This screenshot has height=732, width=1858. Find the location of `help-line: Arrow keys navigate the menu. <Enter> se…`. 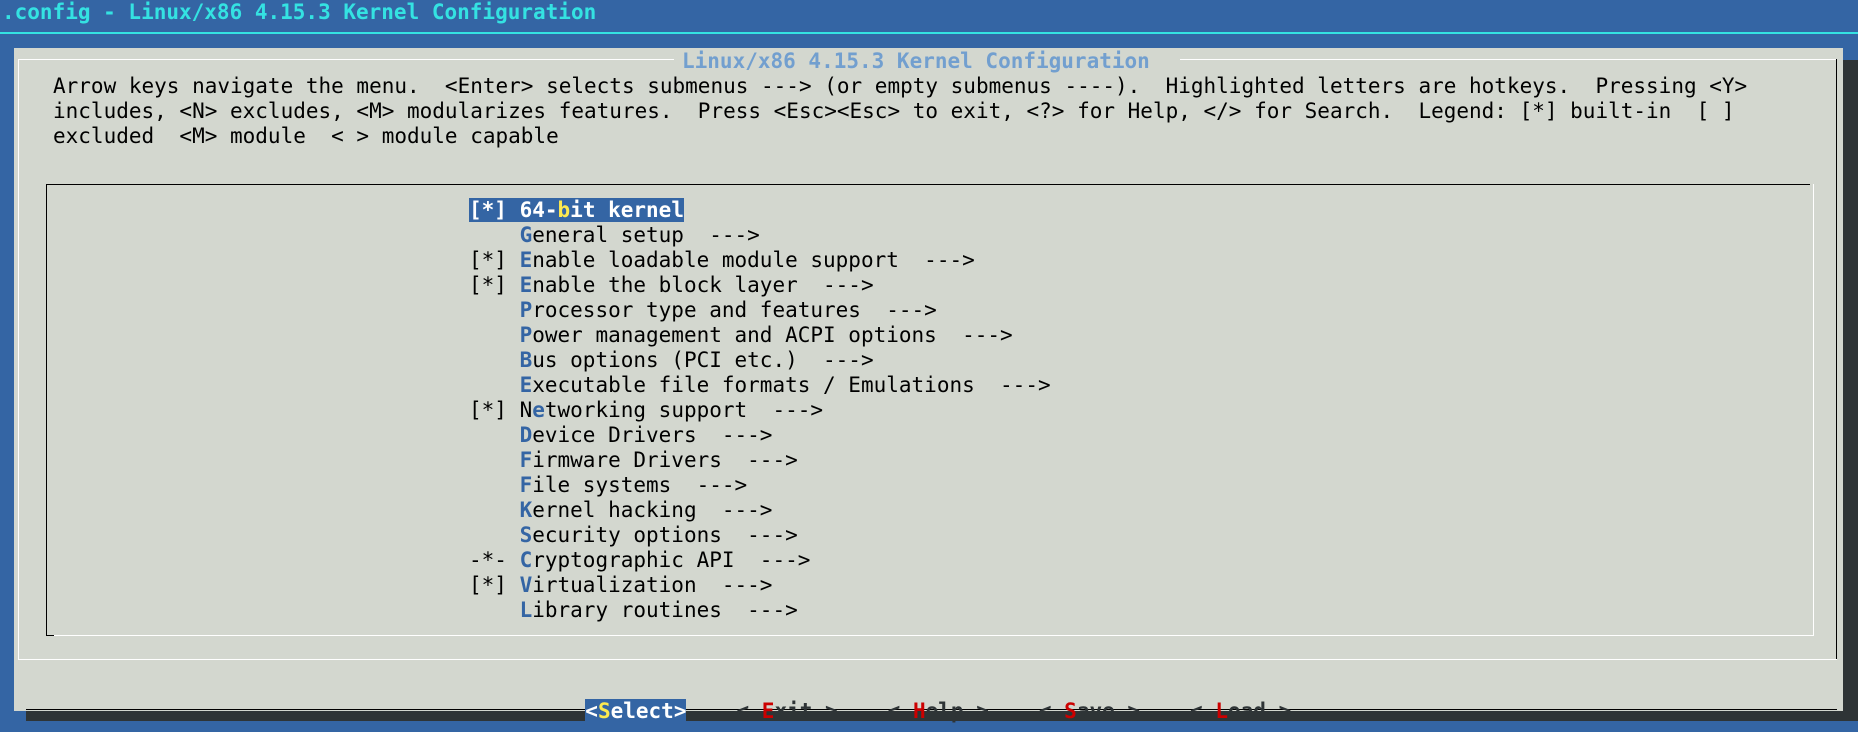

help-line: Arrow keys navigate the menu. <Enter> se… is located at coordinates (900, 86).